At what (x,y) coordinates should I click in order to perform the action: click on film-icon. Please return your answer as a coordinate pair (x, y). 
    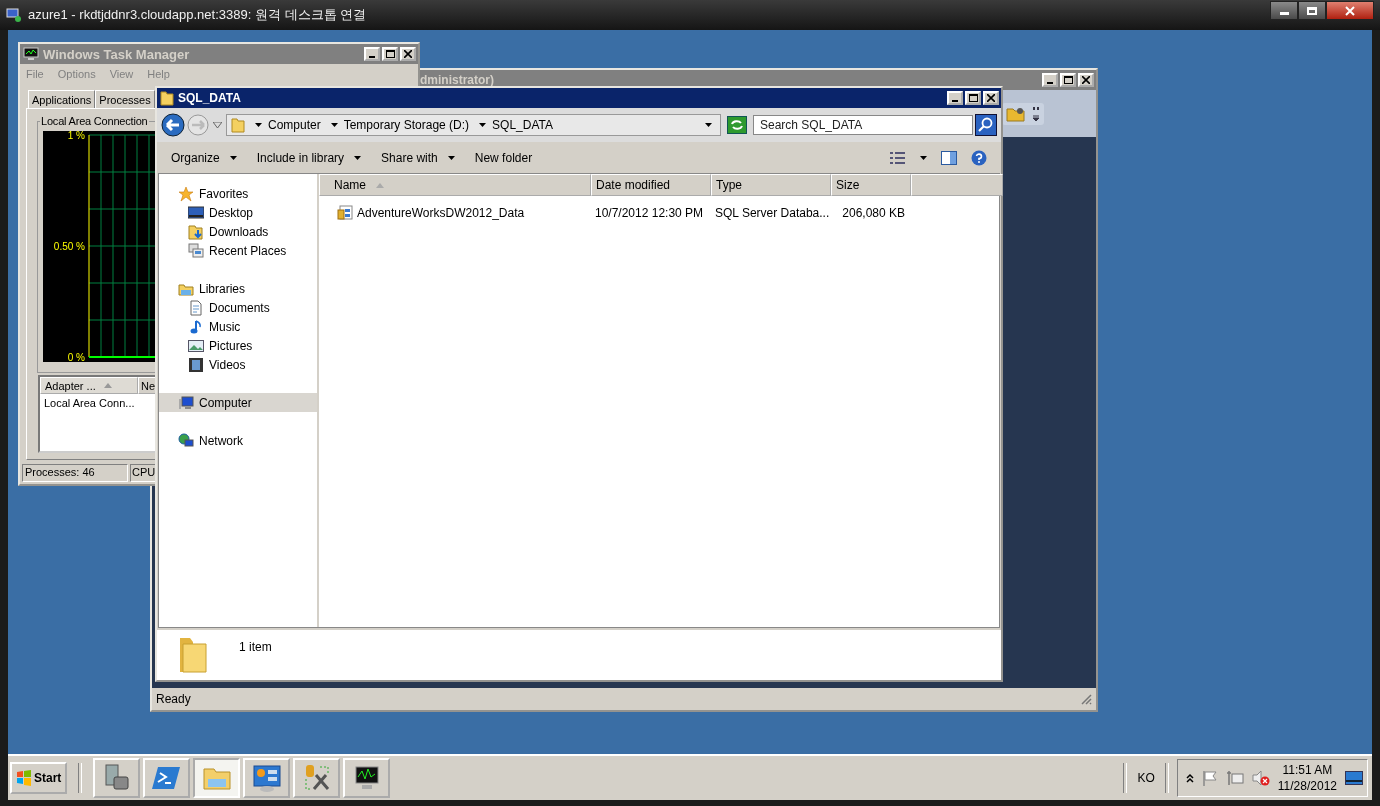
    Looking at the image, I should click on (196, 364).